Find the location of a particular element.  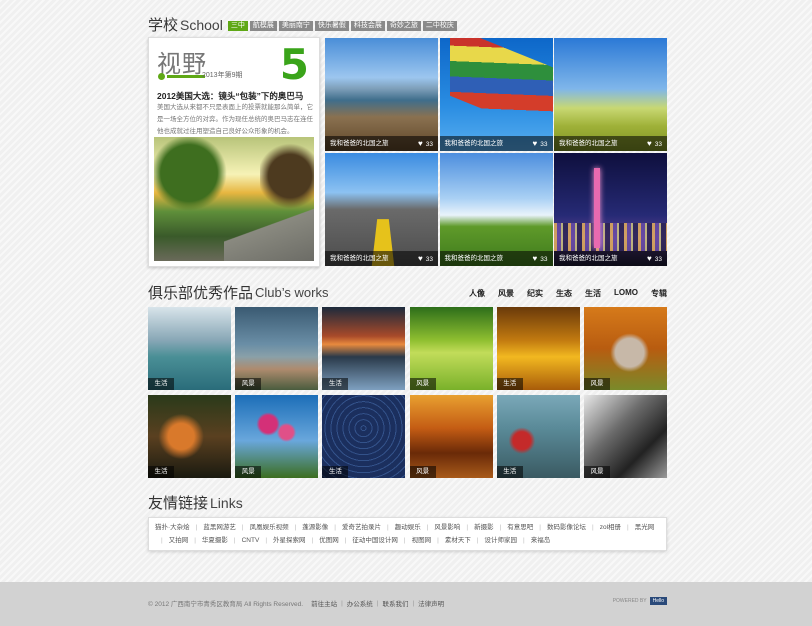

club-nav-item: LOMO is located at coordinates (626, 293).